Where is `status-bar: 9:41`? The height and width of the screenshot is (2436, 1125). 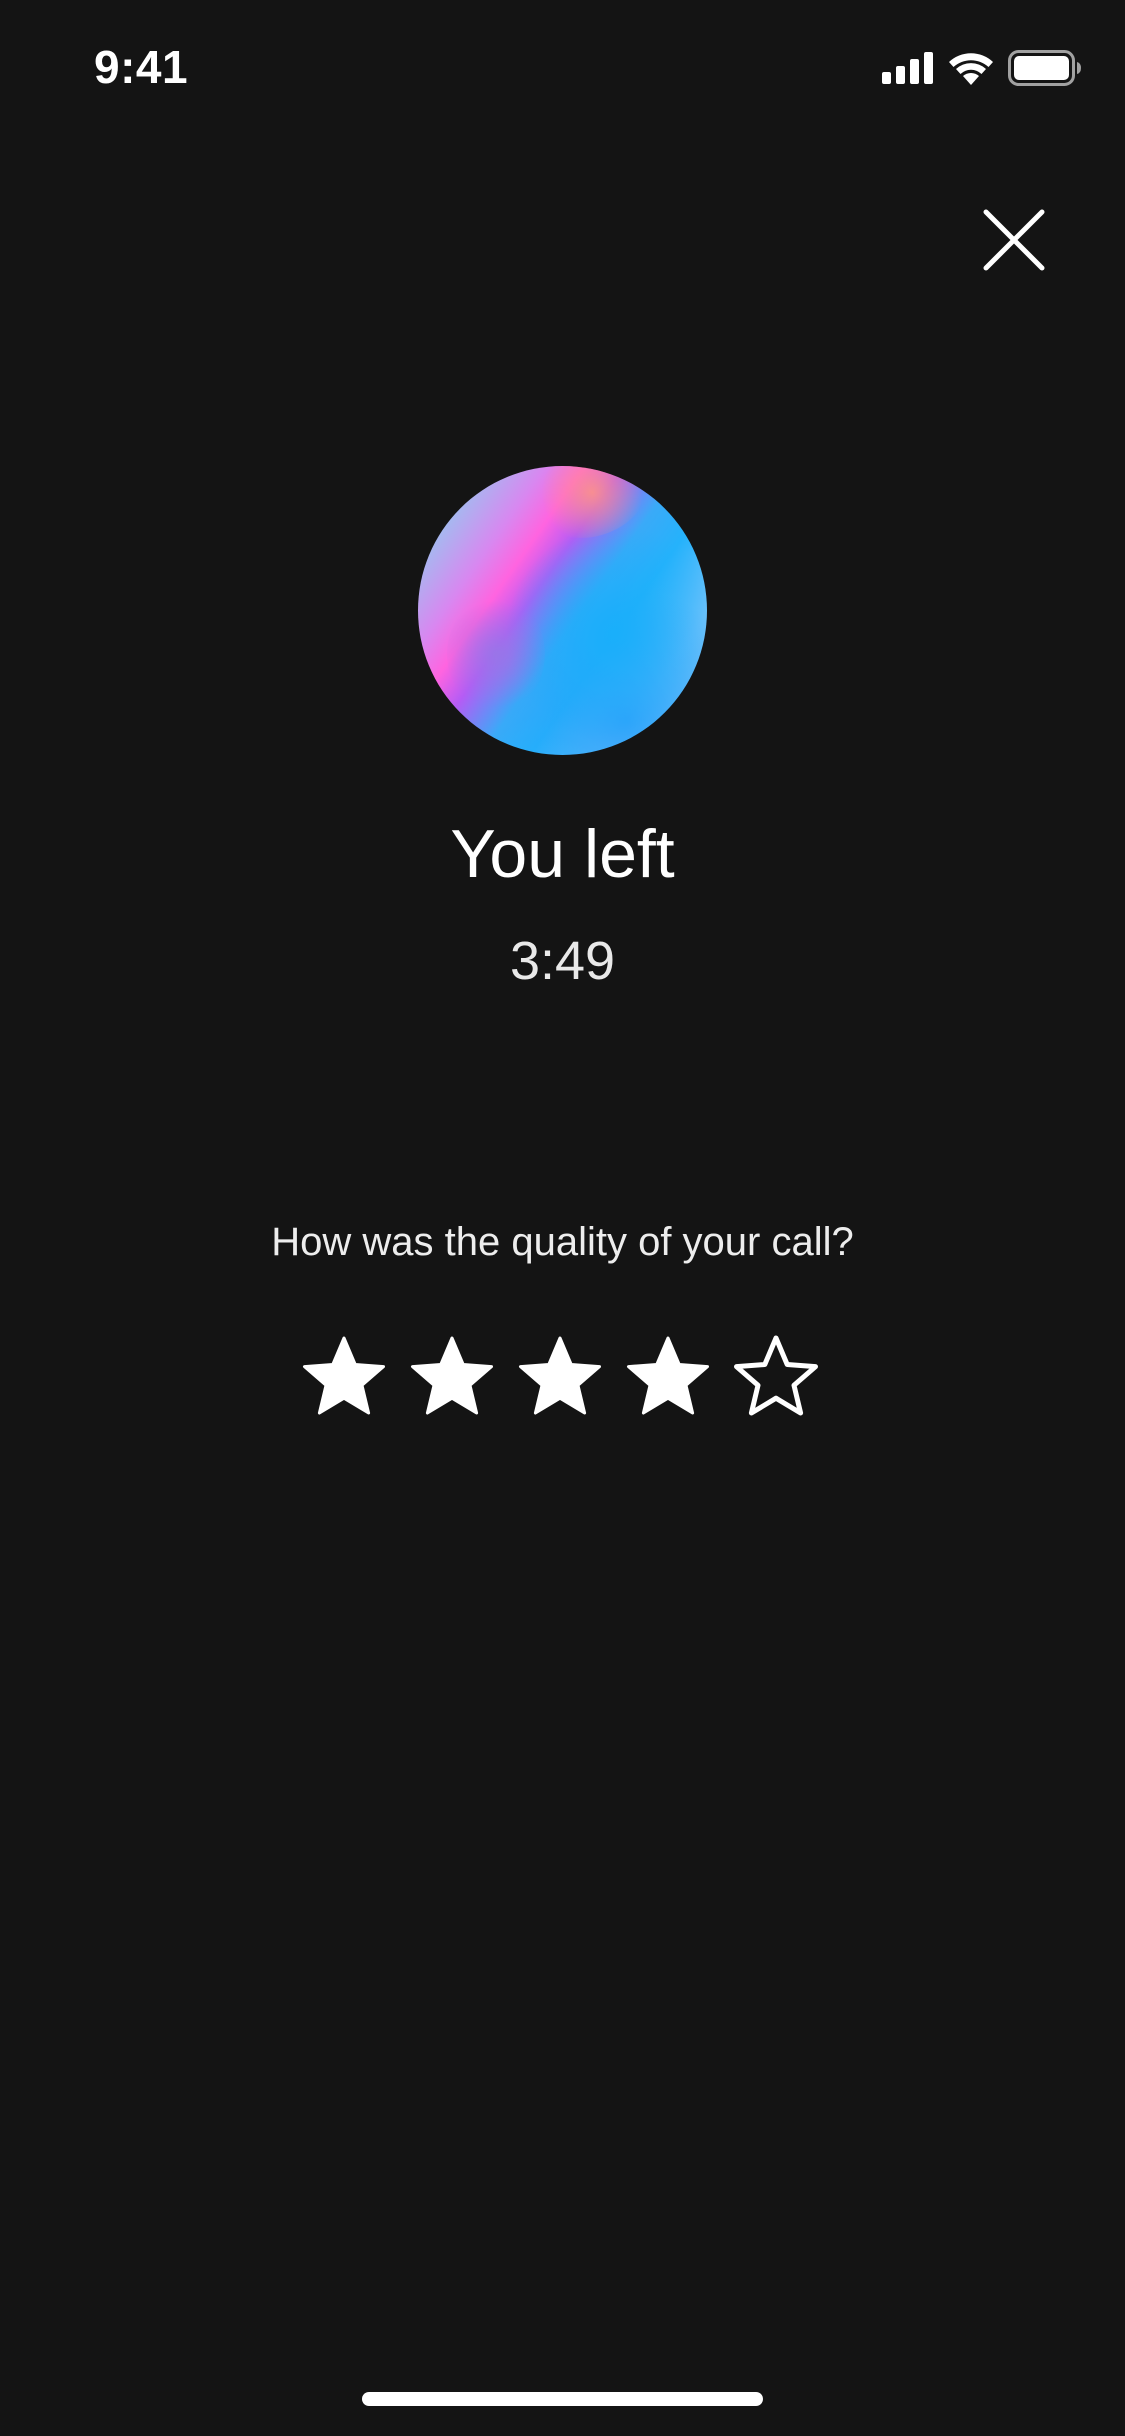
status-bar: 9:41 is located at coordinates (562, 66).